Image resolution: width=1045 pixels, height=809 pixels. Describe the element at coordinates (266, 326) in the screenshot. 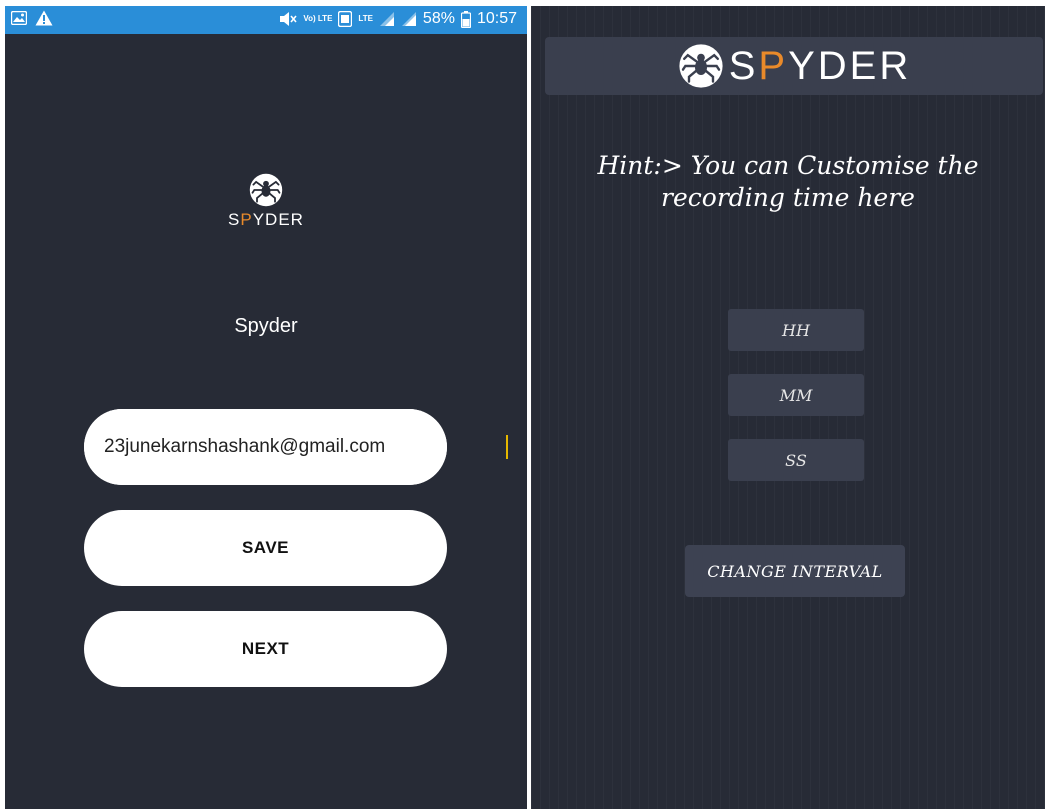

I see `app-title: Spyder` at that location.